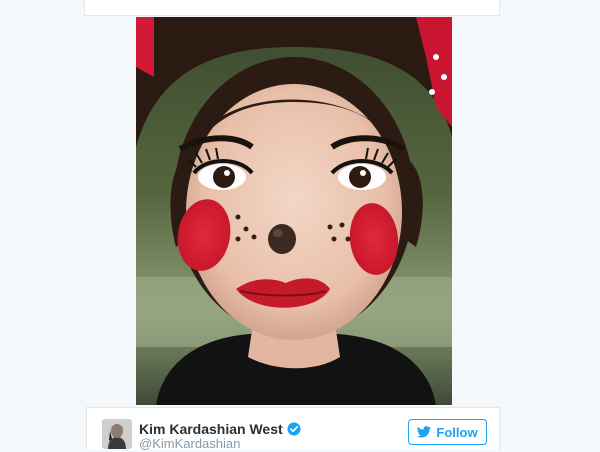 The height and width of the screenshot is (452, 600). I want to click on follow-button-label: Follow, so click(457, 432).